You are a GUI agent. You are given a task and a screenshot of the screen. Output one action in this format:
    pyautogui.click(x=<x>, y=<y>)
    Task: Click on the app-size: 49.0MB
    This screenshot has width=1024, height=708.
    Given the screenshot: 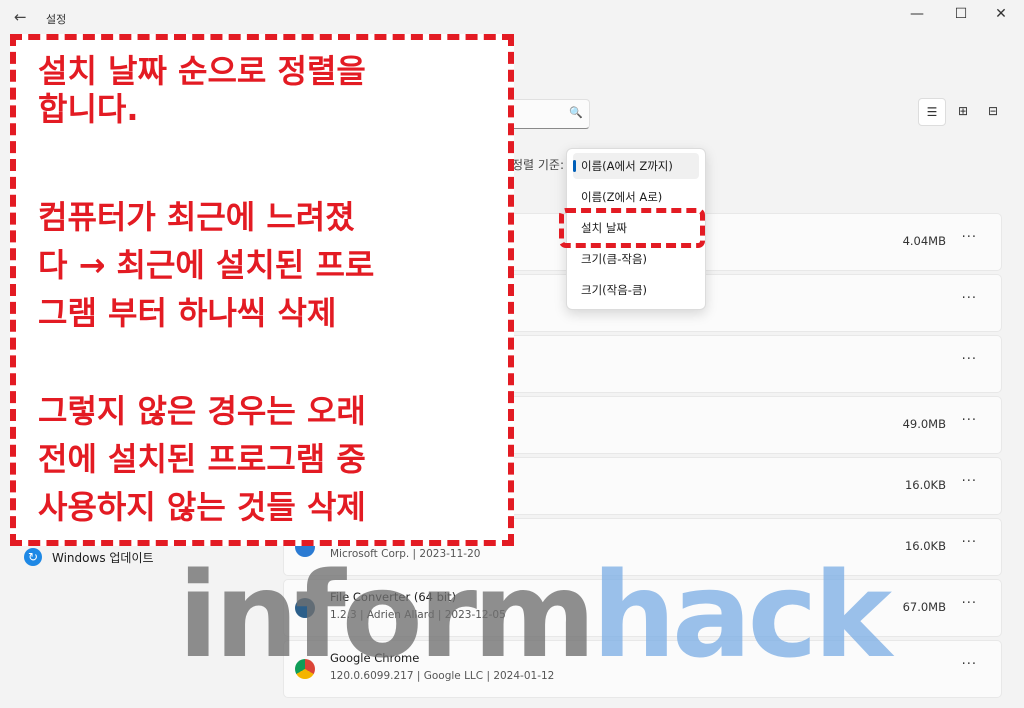 What is the action you would take?
    pyautogui.click(x=924, y=424)
    